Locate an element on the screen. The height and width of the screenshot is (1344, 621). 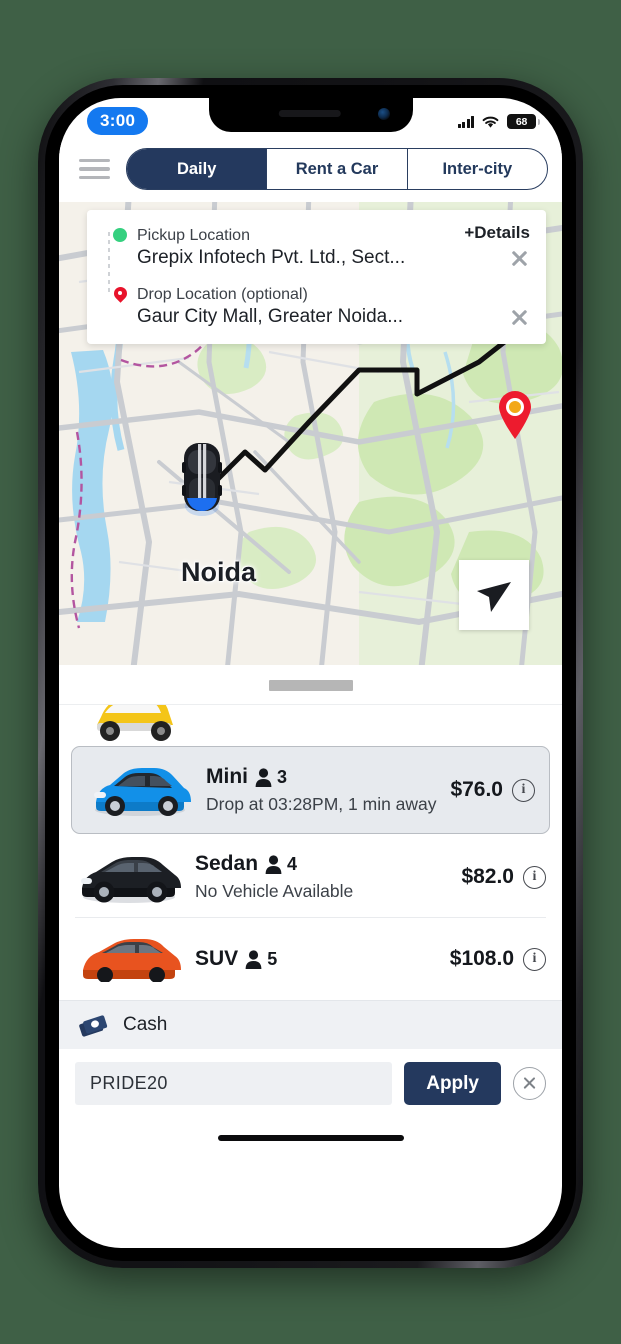
green-dot-icon is located at coordinates (120, 233).